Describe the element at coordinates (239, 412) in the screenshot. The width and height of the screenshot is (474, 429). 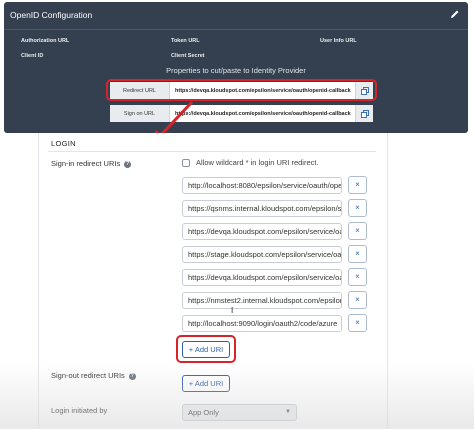
I see `login-initiated-select: App Only ▼` at that location.